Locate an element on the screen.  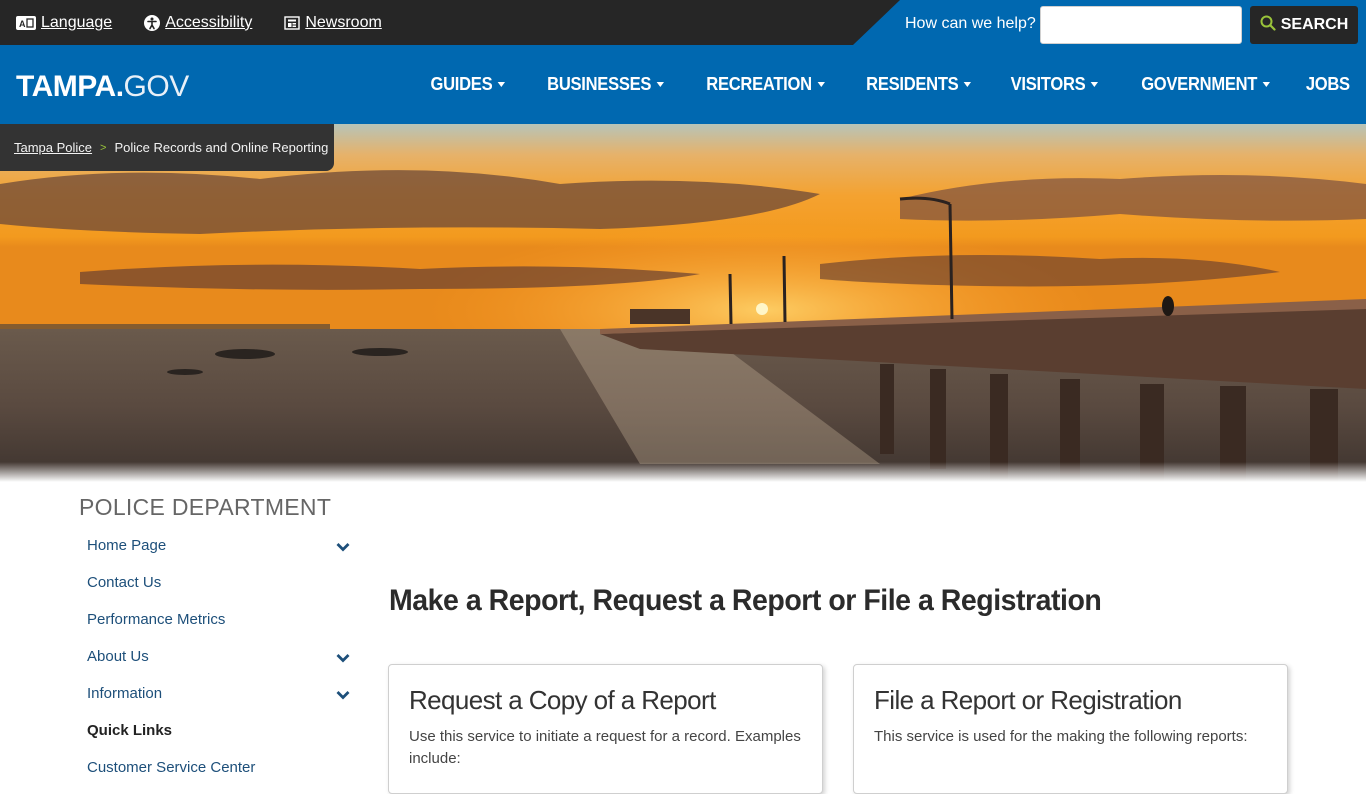
newsroom-link: Newsroom is located at coordinates (333, 22).